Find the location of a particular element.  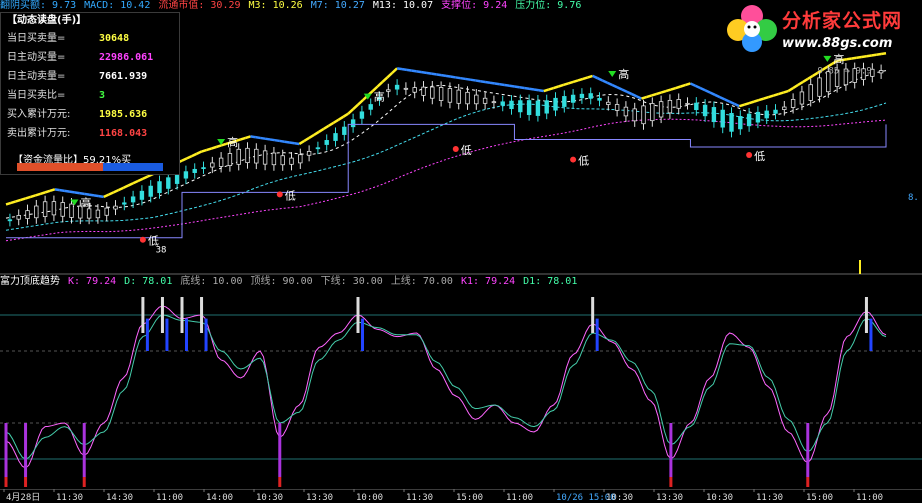

high-signal-label: 高 is located at coordinates (232, 142).